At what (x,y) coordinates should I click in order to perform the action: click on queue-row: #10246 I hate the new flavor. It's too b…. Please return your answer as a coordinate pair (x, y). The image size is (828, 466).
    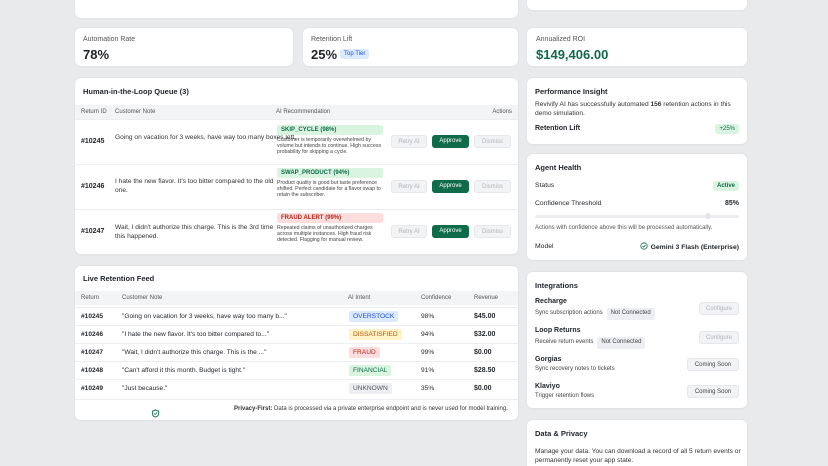
    Looking at the image, I should click on (296, 186).